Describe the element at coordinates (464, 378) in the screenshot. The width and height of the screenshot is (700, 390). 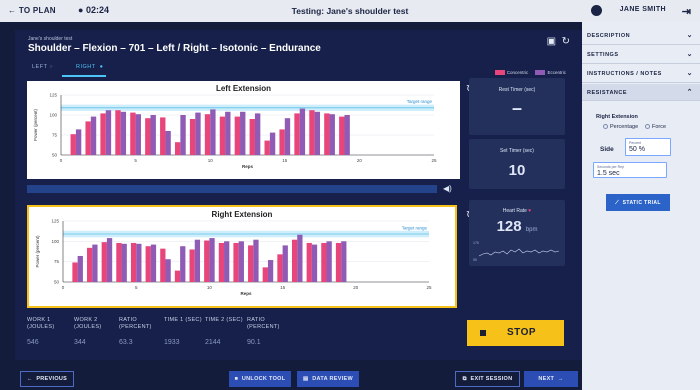
I see `exit-icon: ⧉` at that location.